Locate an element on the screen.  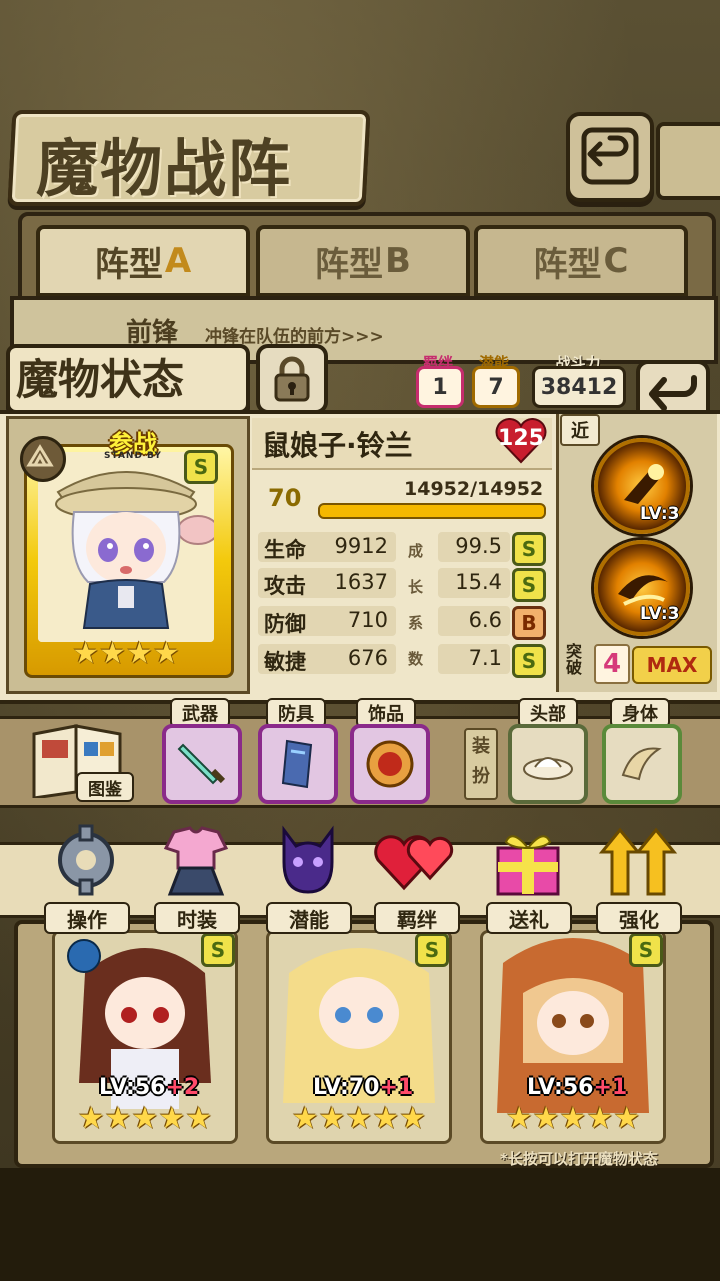
team-card-3: S LV:56+1 ★★★★★ is located at coordinates (573, 1037).